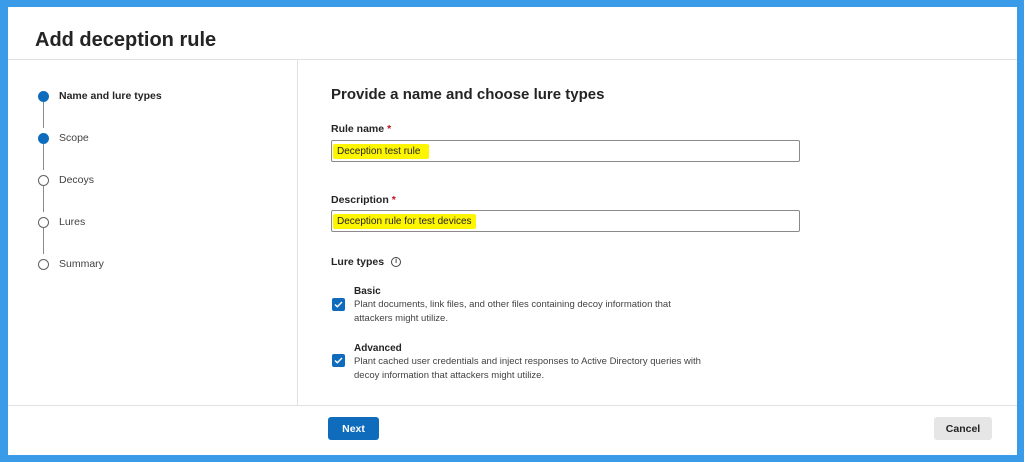 The height and width of the screenshot is (462, 1024). What do you see at coordinates (72, 222) in the screenshot?
I see `step-label: Lures` at bounding box center [72, 222].